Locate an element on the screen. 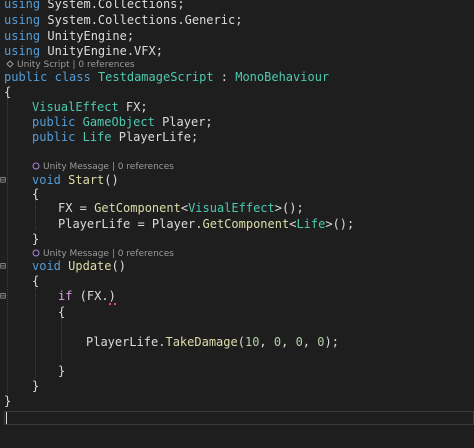 This screenshot has height=448, width=474. start-stmt-1: FX = GetComponent<VisualEffect>(); is located at coordinates (181, 208).